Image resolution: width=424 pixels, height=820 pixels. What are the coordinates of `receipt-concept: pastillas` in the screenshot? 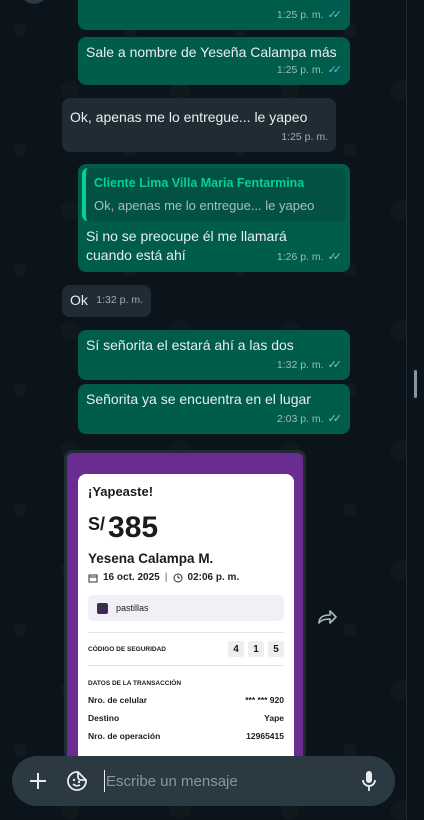 It's located at (186, 608).